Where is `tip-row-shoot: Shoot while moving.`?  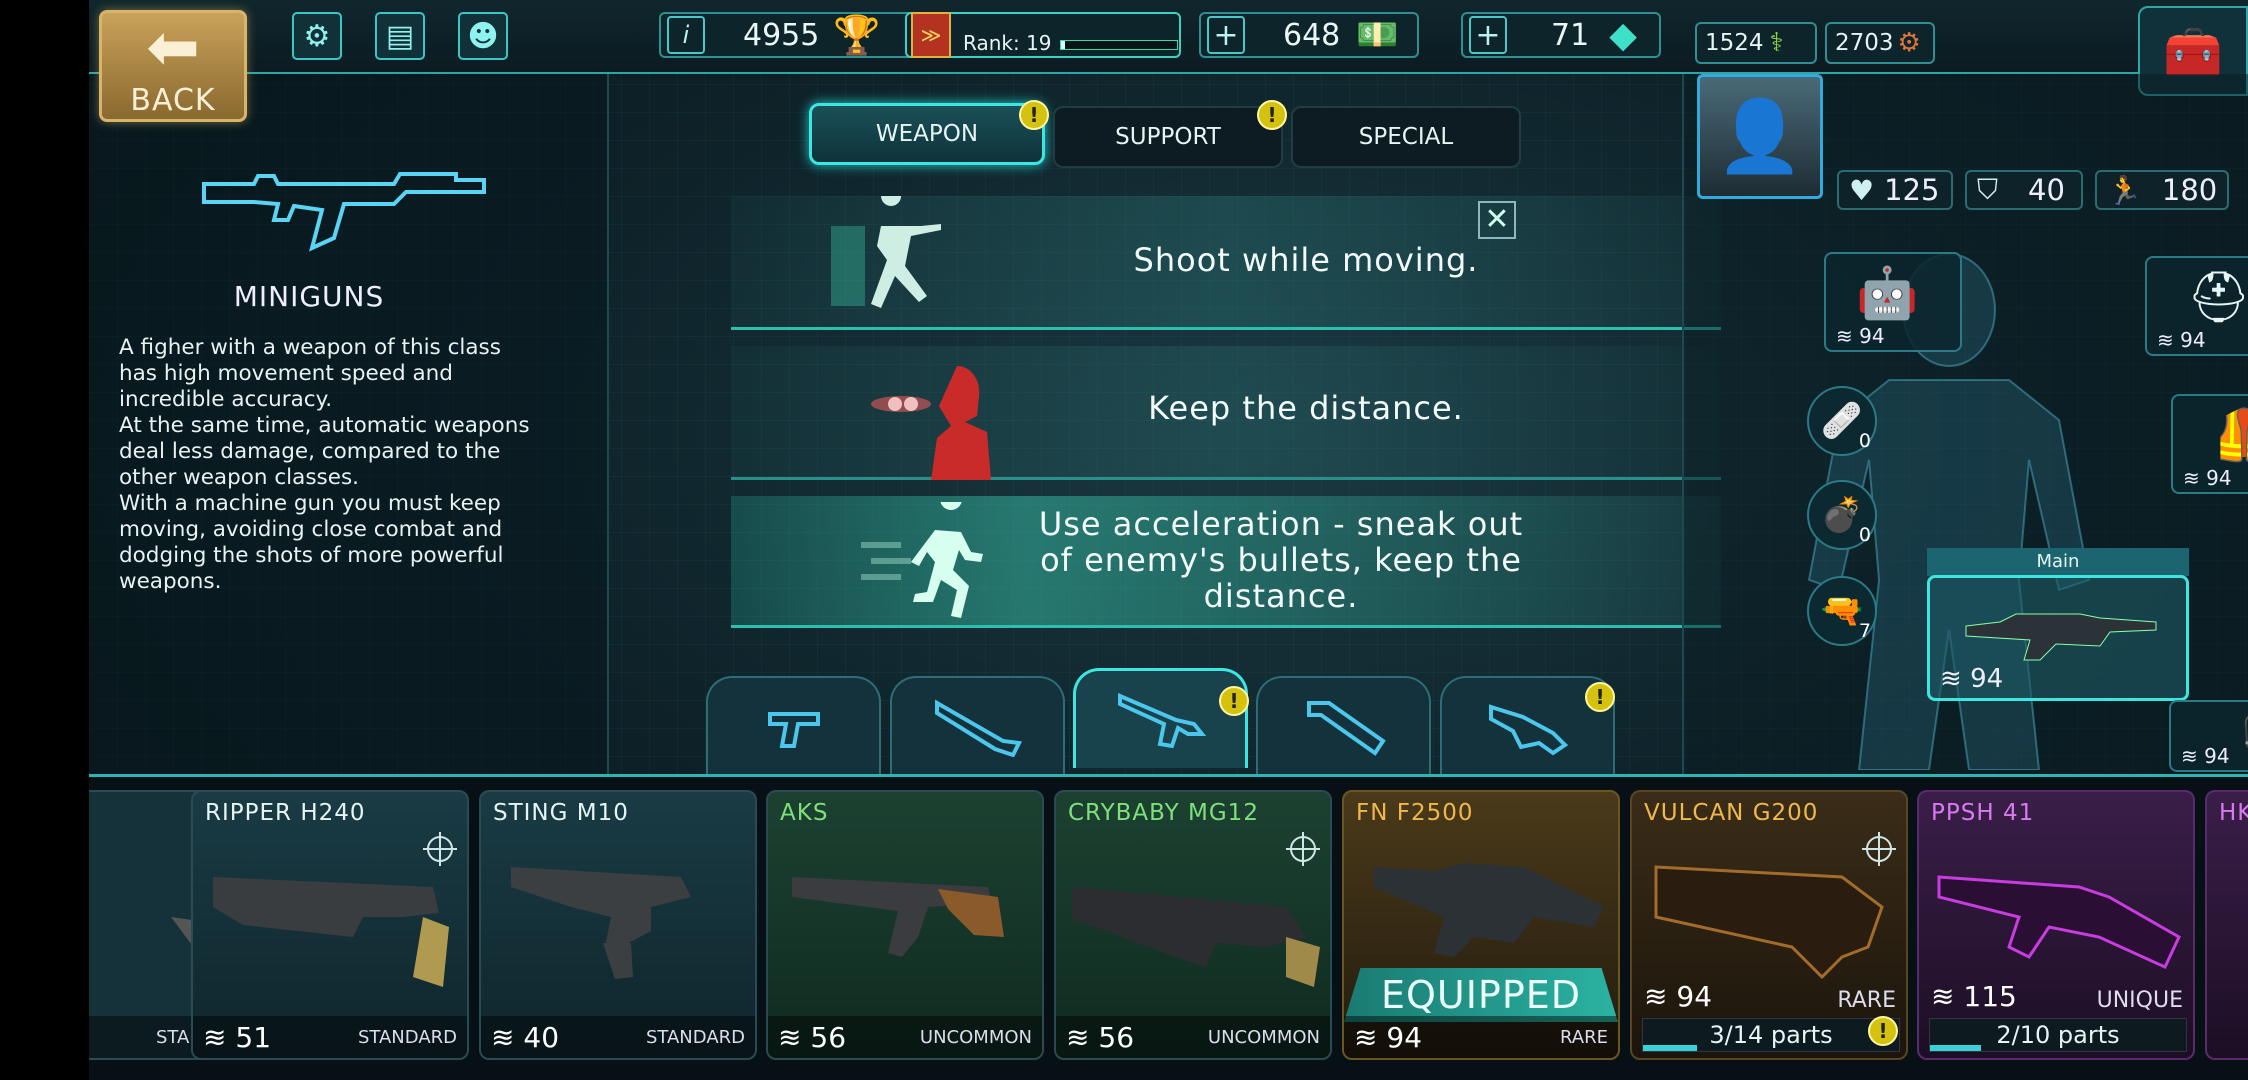
tip-row-shoot: Shoot while moving. is located at coordinates (1226, 263).